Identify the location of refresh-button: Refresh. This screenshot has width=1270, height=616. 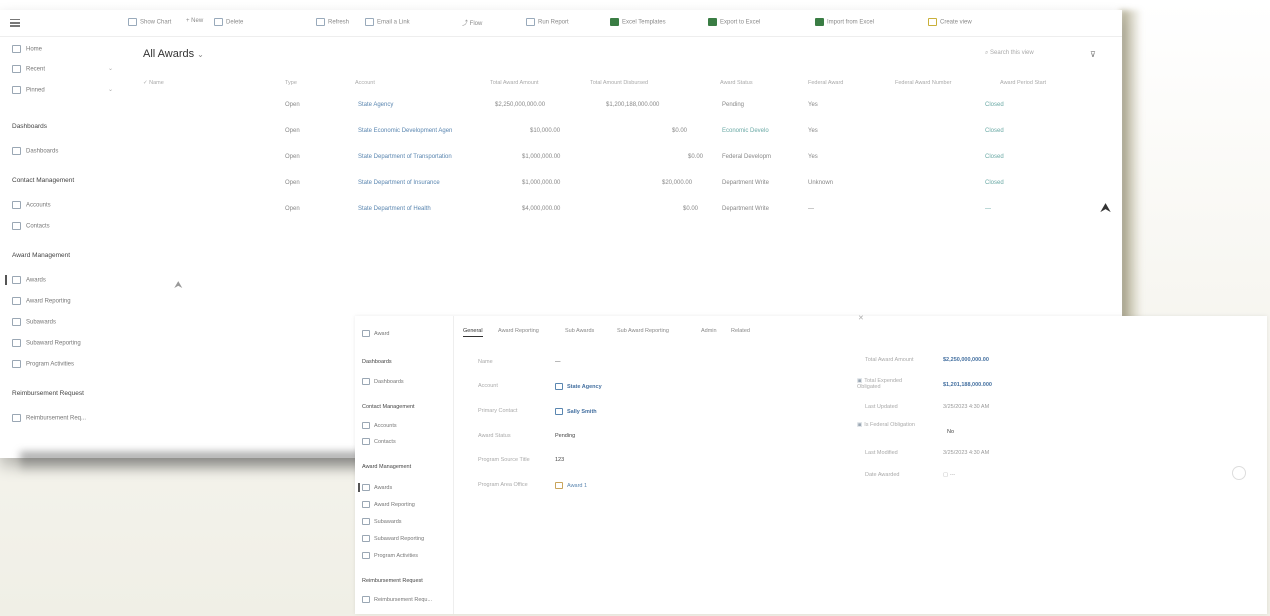
(332, 22).